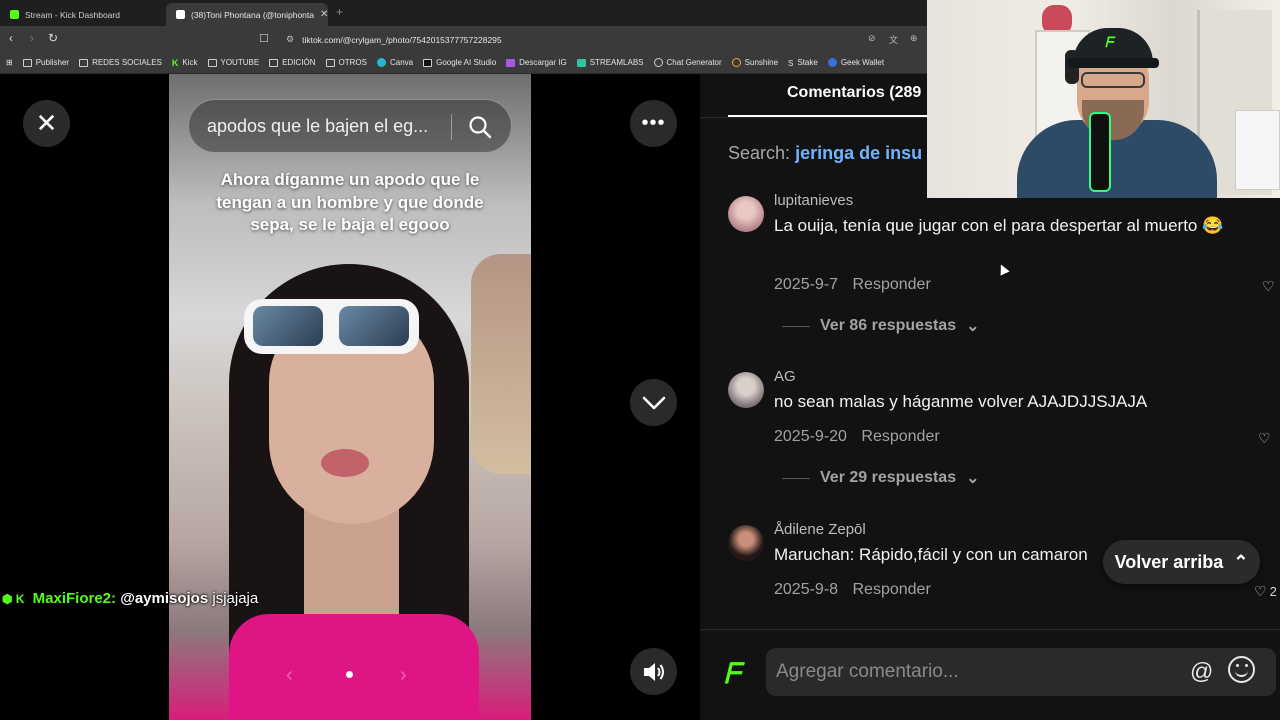 The image size is (1280, 720). What do you see at coordinates (754, 62) in the screenshot?
I see `bookmark-sunshine: Sunshine` at bounding box center [754, 62].